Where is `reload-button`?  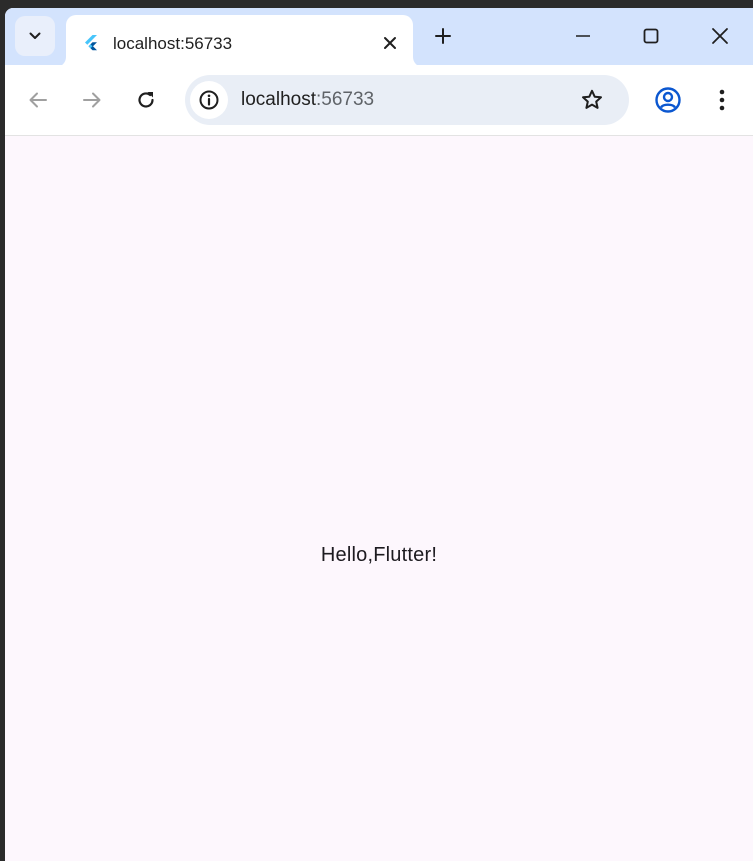
reload-button is located at coordinates (146, 100).